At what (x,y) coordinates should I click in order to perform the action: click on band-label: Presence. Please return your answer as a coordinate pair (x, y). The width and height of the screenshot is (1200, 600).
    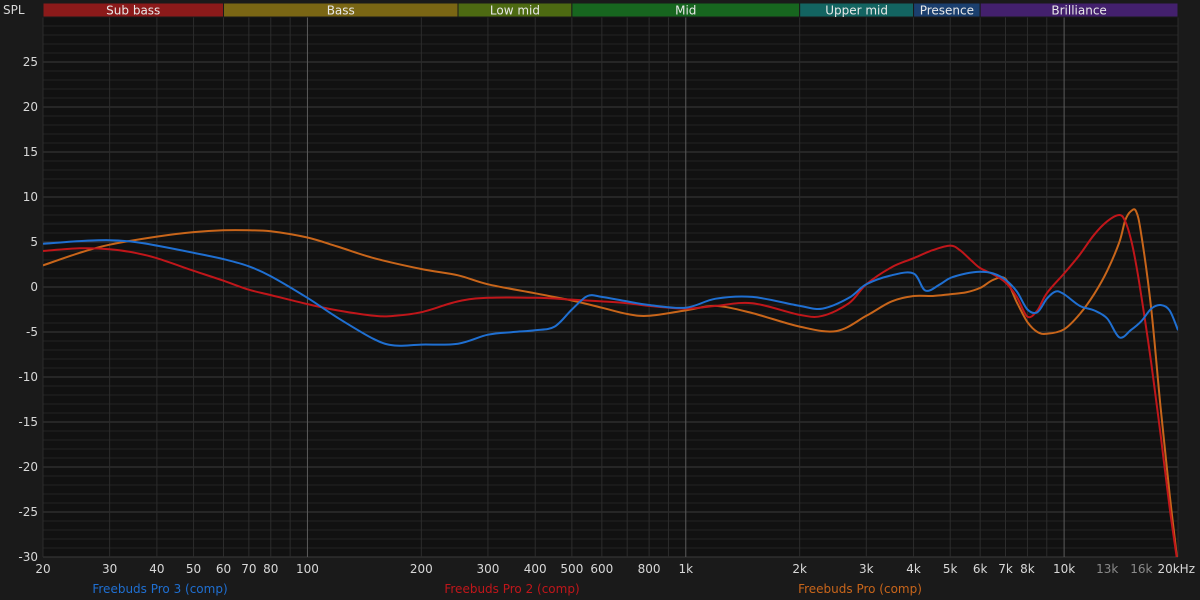
    Looking at the image, I should click on (947, 11).